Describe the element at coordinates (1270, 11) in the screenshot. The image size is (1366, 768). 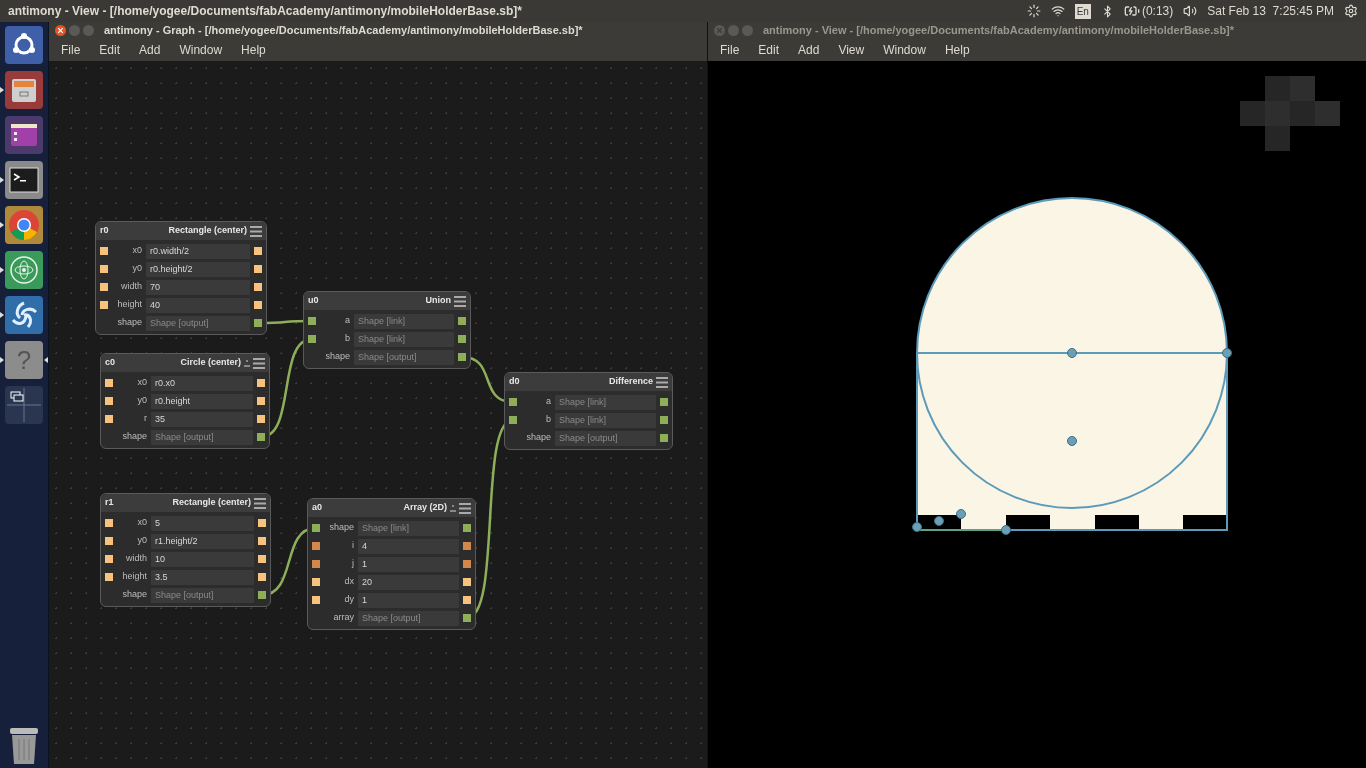
I see `clock: Sat Feb 13 7:25:45 PM` at that location.